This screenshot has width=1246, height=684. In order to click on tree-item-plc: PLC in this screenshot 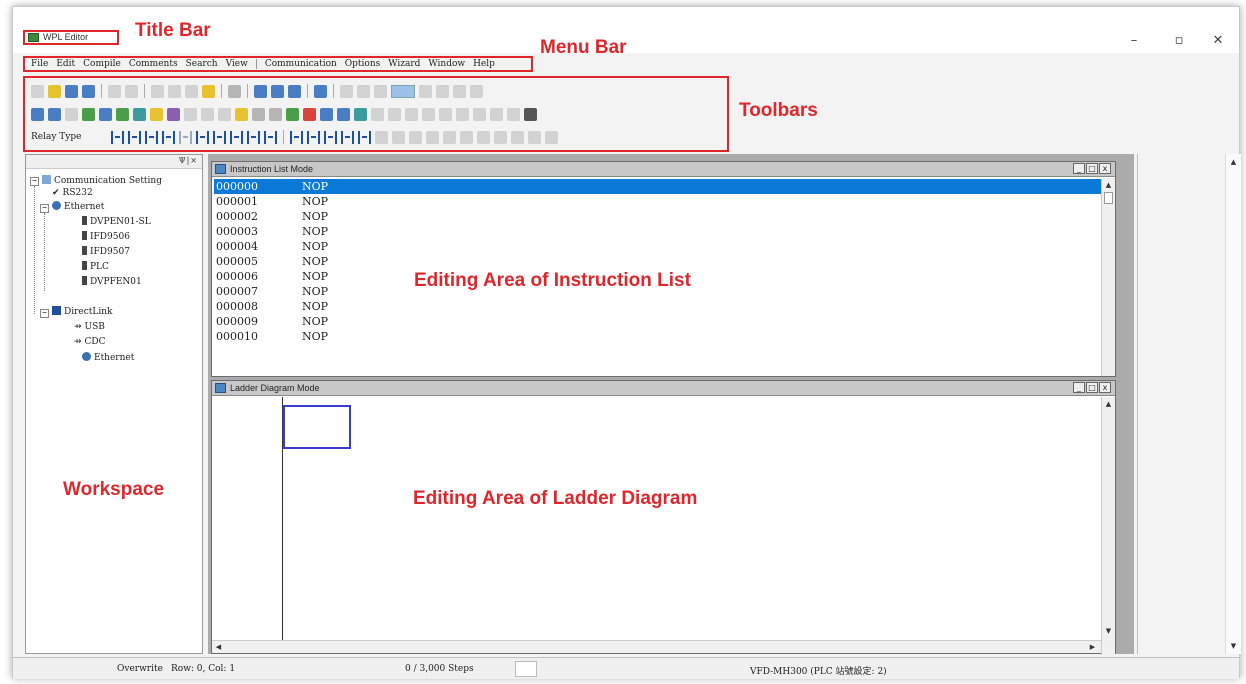, I will do `click(95, 266)`.